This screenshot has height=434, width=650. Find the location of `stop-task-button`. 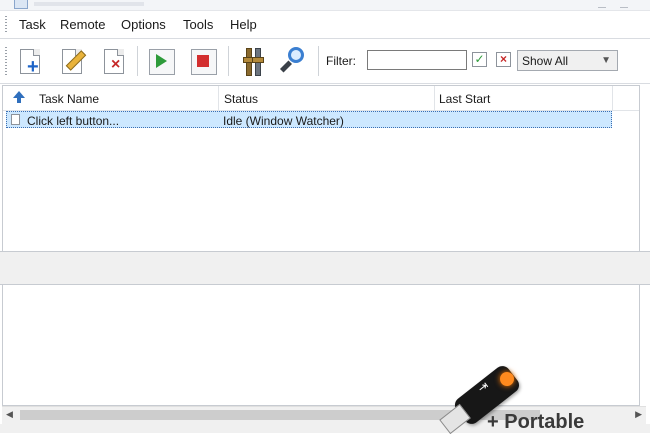

stop-task-button is located at coordinates (203, 61).